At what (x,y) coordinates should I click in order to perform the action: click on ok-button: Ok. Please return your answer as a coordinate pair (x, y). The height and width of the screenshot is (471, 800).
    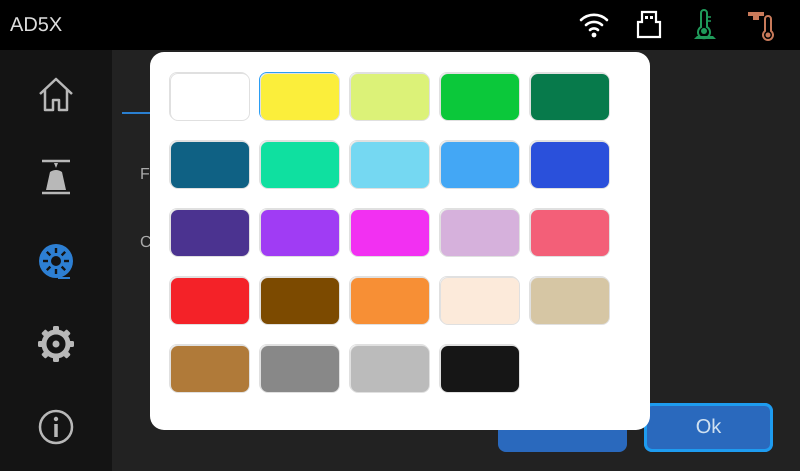
    Looking at the image, I should click on (708, 427).